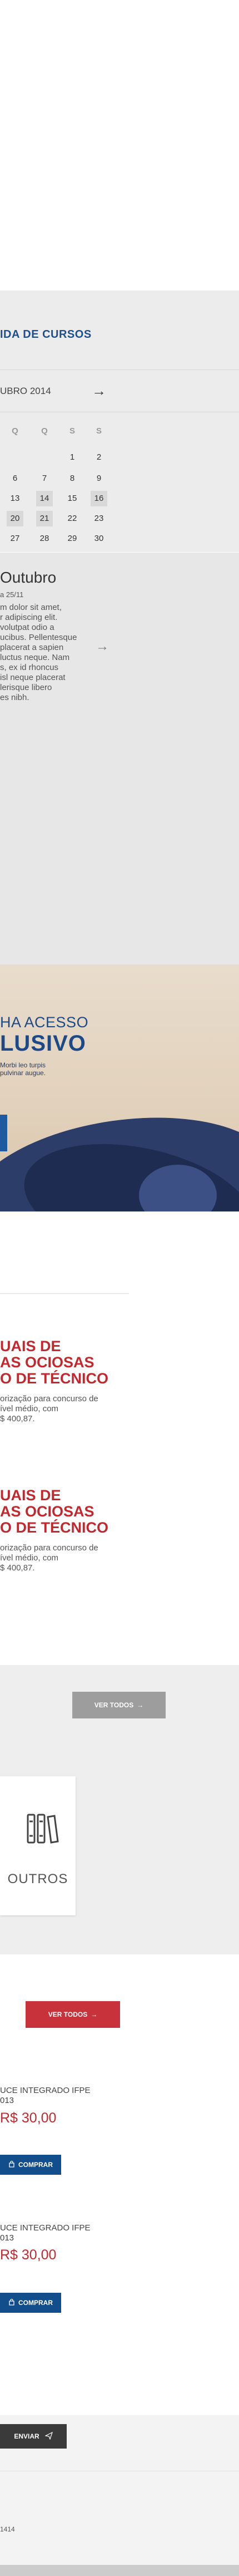 This screenshot has height=2576, width=239. What do you see at coordinates (33, 678) in the screenshot?
I see `event-description-line: isl neque placerat` at bounding box center [33, 678].